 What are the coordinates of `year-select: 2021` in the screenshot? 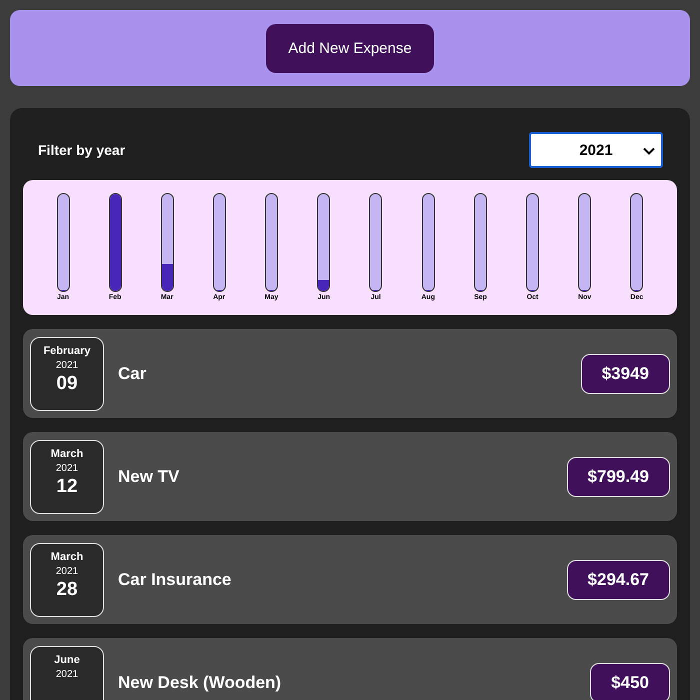 It's located at (596, 150).